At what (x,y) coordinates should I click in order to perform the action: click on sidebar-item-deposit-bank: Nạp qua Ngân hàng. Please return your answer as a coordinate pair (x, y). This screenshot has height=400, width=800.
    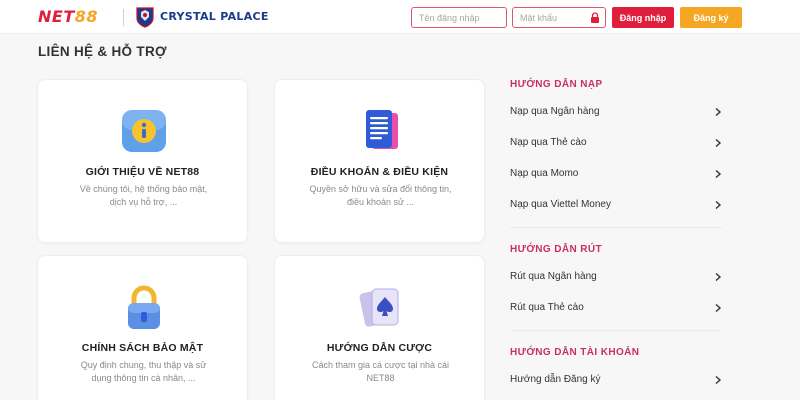
    Looking at the image, I should click on (616, 113).